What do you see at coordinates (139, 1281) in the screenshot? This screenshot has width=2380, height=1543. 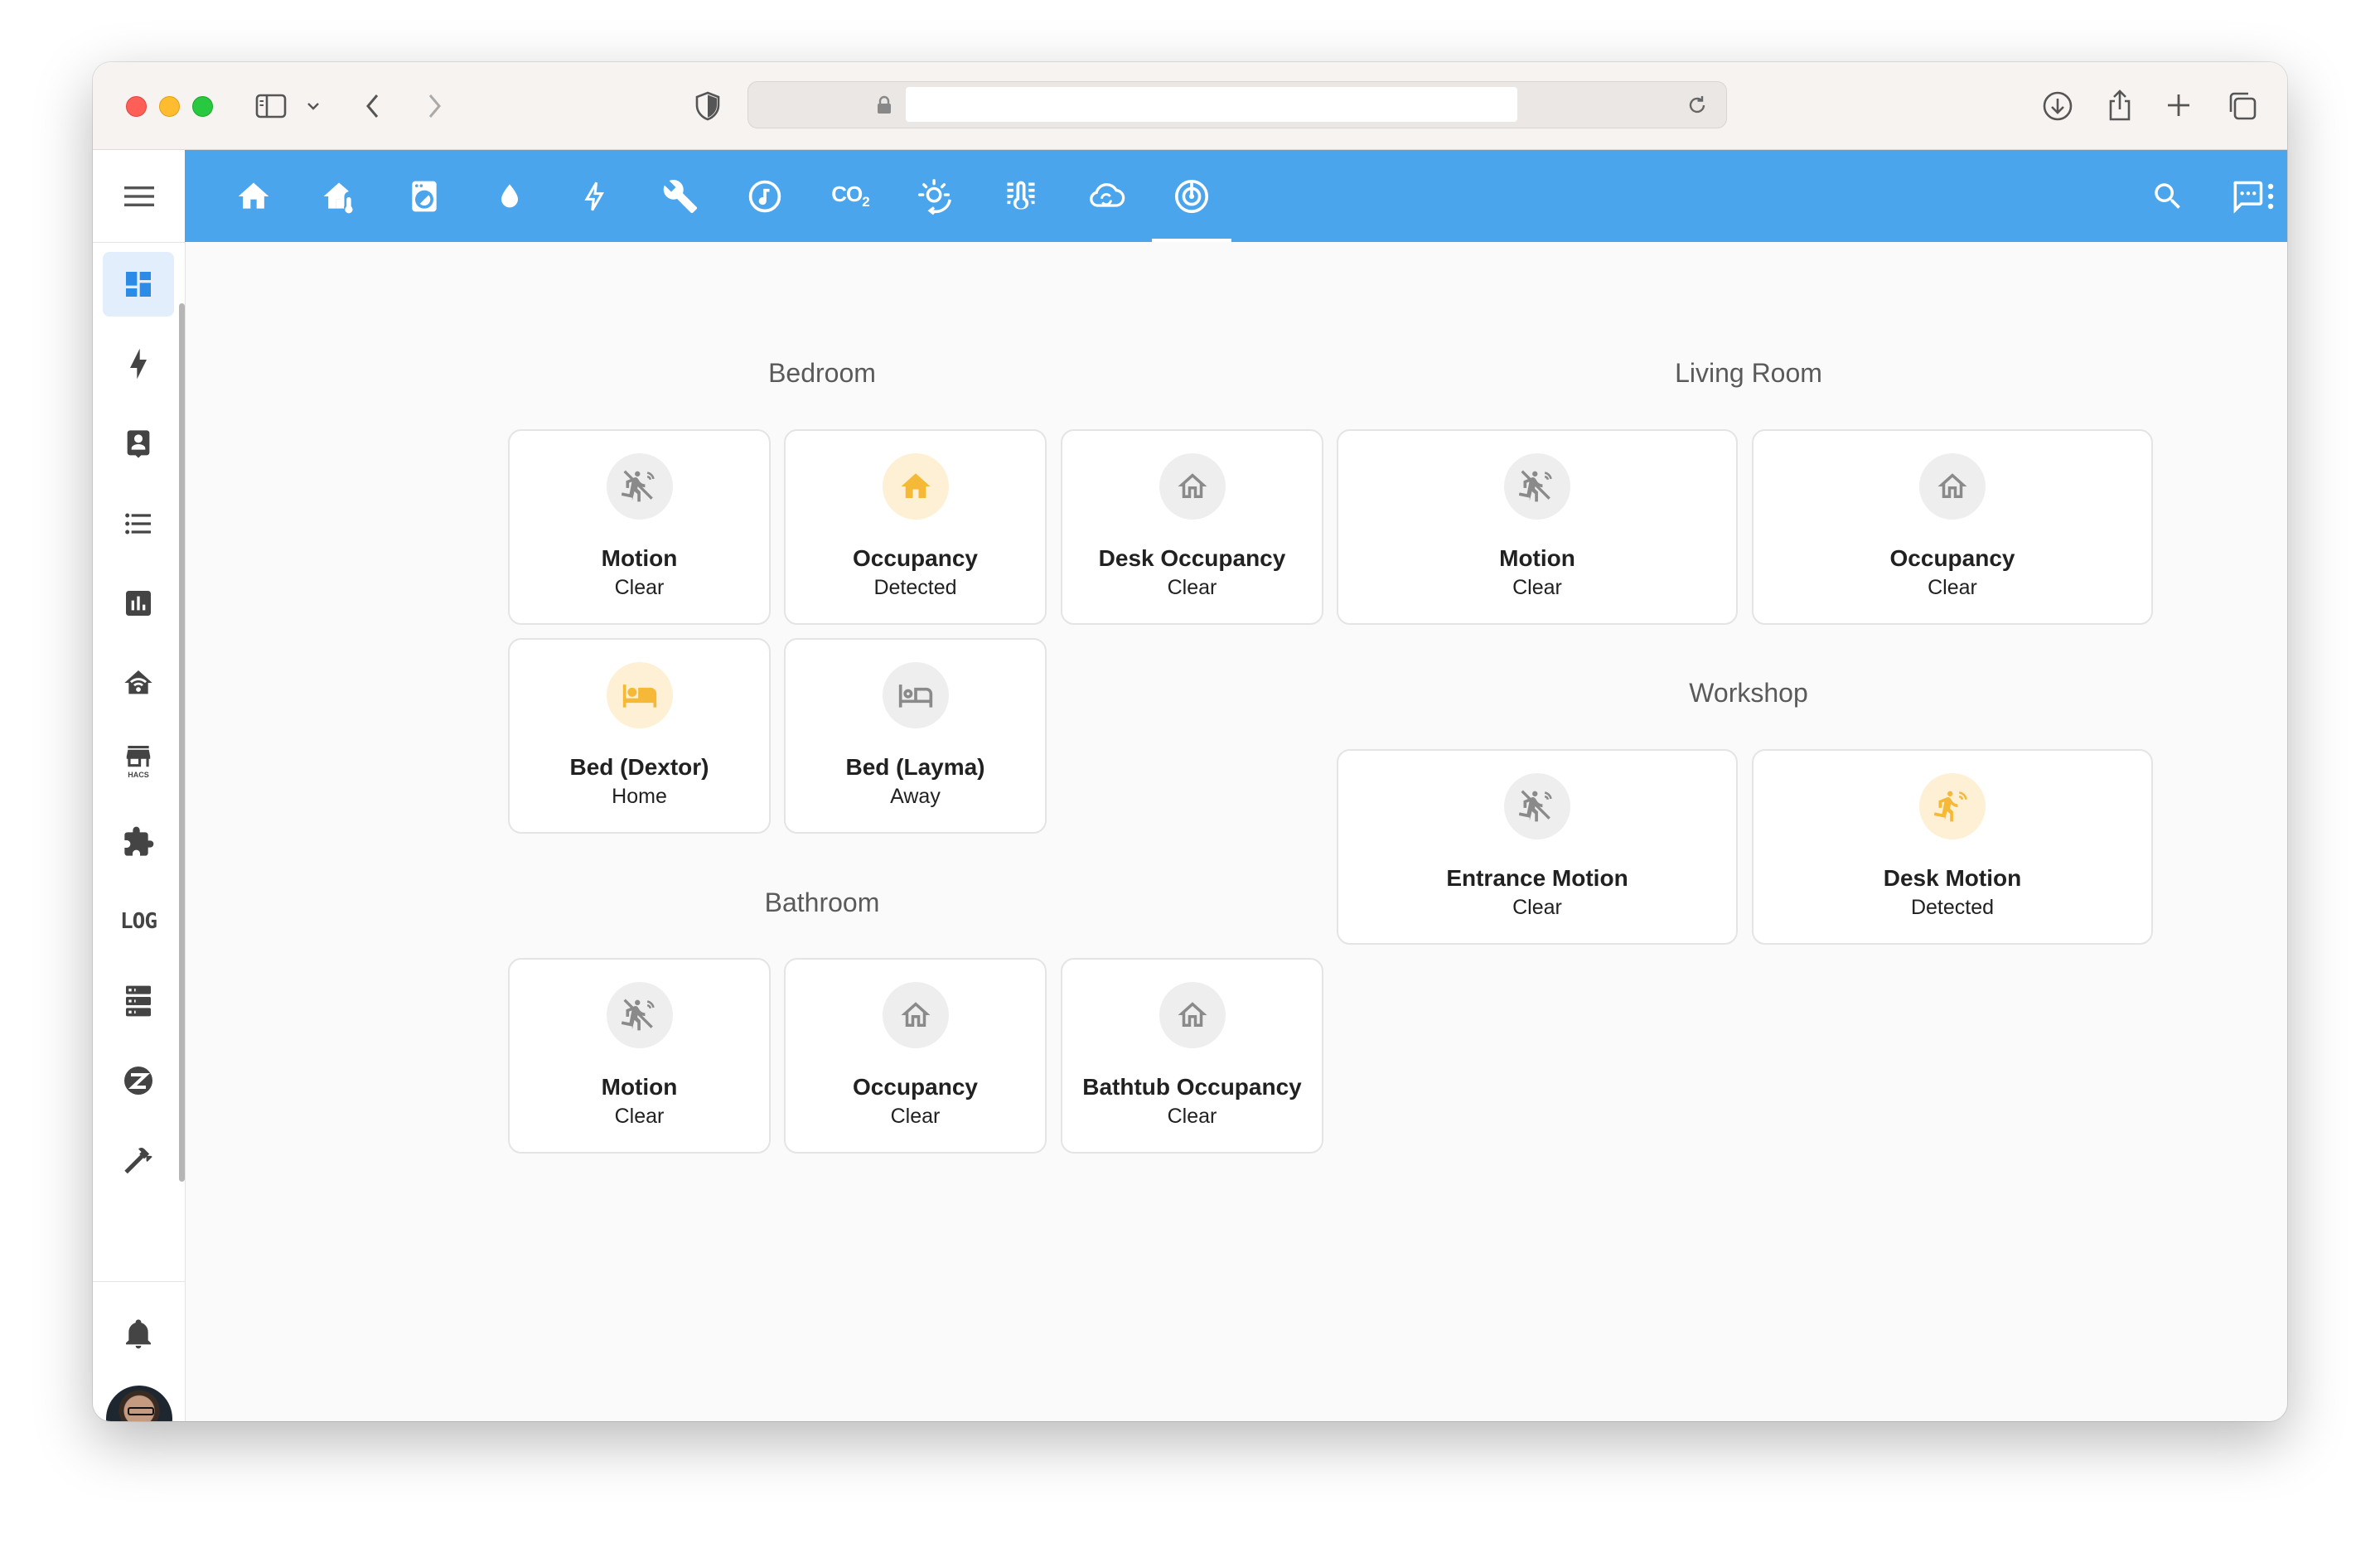 I see `sidebar-divider` at bounding box center [139, 1281].